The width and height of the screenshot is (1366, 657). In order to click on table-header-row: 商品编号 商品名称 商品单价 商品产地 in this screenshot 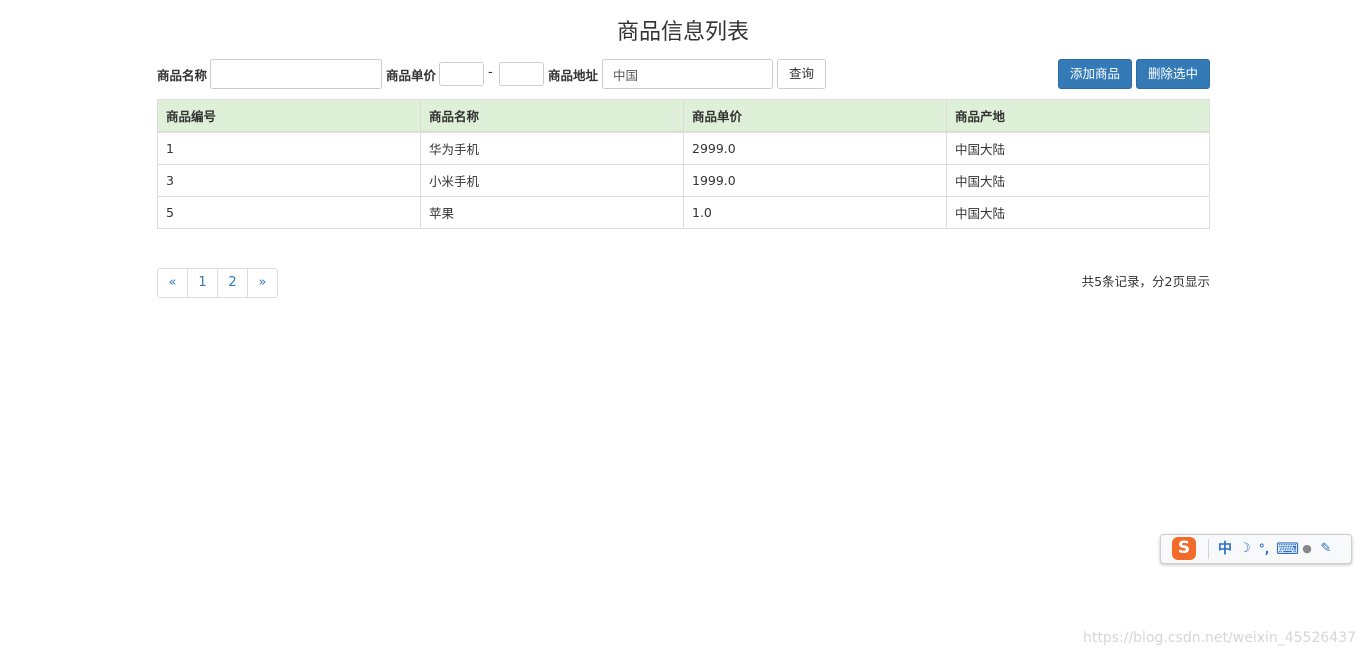, I will do `click(683, 116)`.